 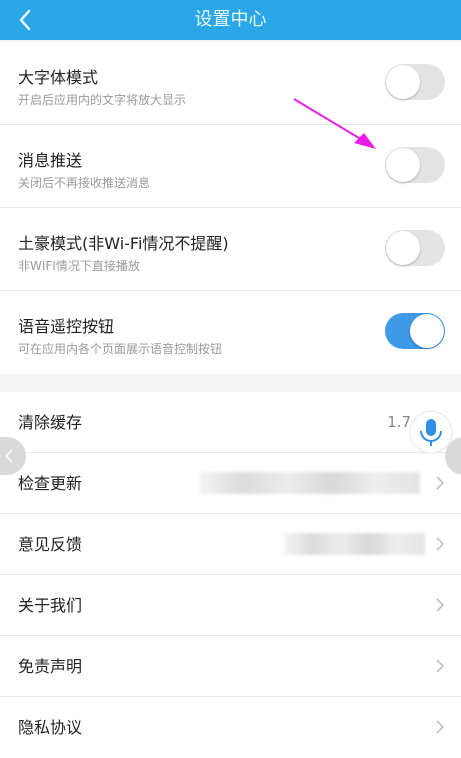 I want to click on blurred-feedback-info, so click(x=355, y=544).